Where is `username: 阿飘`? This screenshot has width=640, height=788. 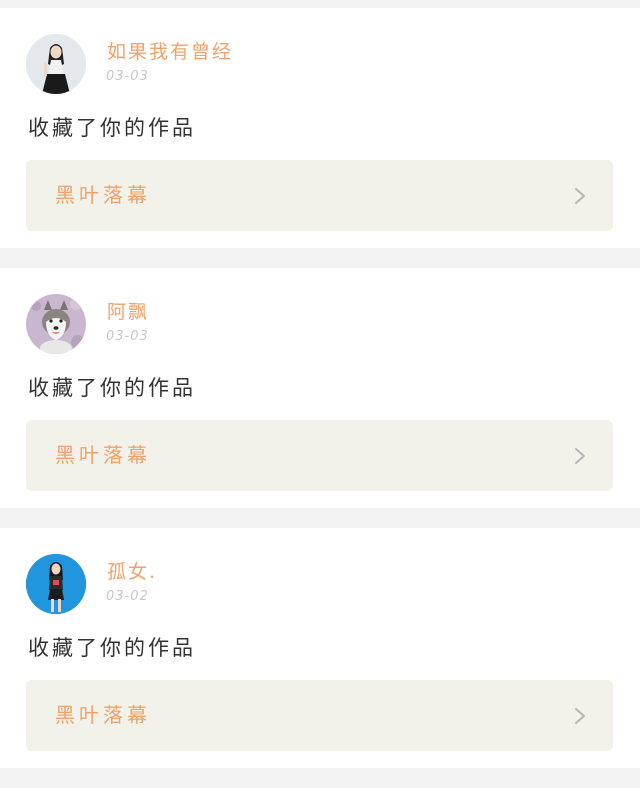 username: 阿飘 is located at coordinates (128, 312).